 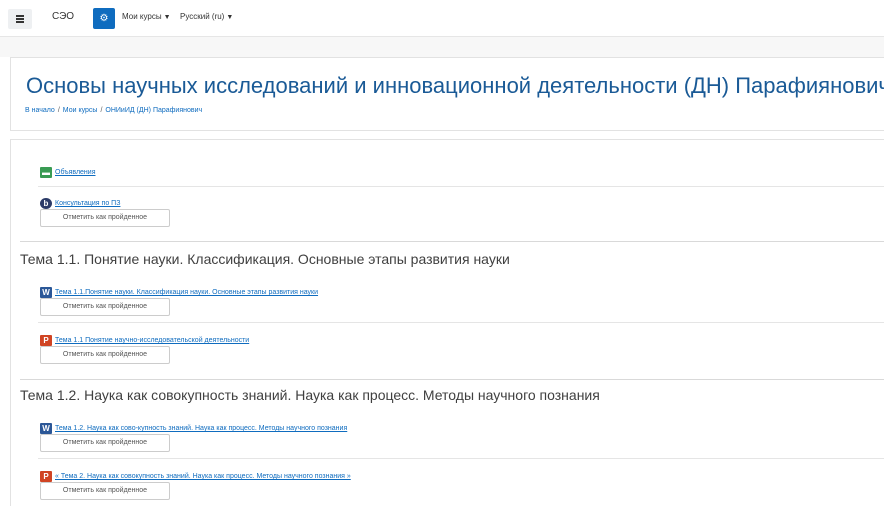 I want to click on site-brand: СЭО, so click(x=63, y=16).